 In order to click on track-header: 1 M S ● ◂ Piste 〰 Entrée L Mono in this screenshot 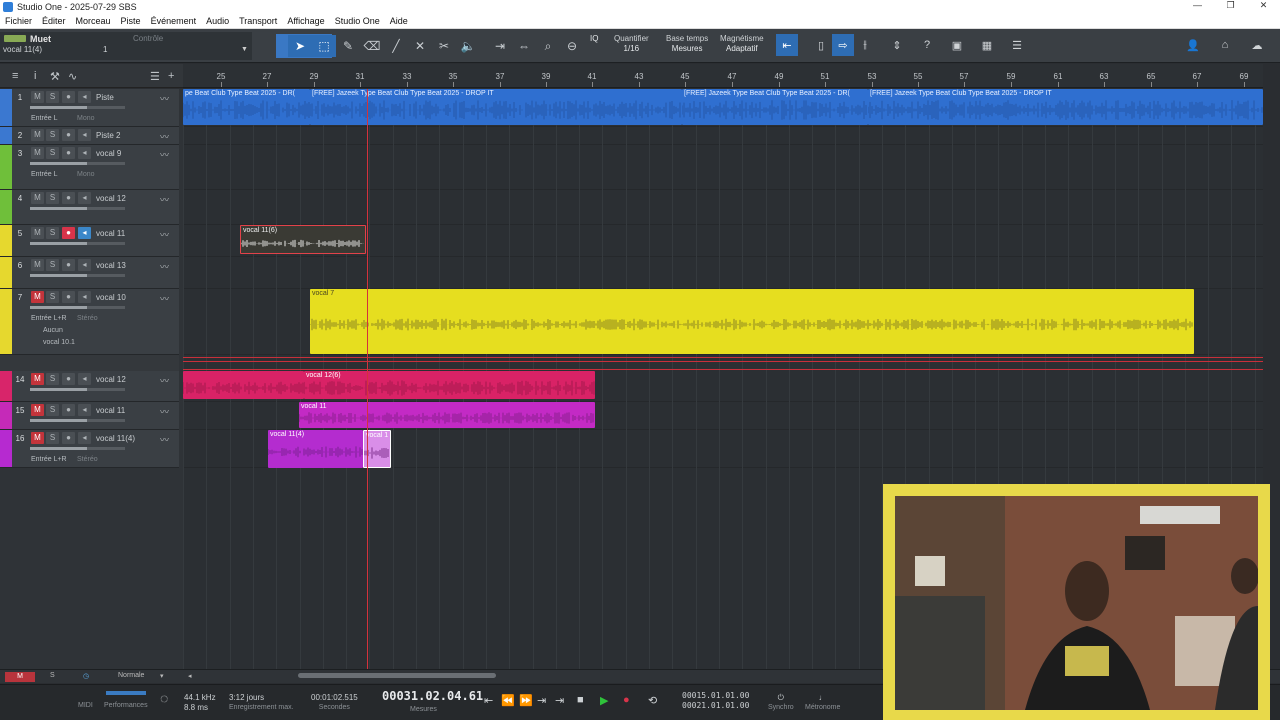, I will do `click(89, 108)`.